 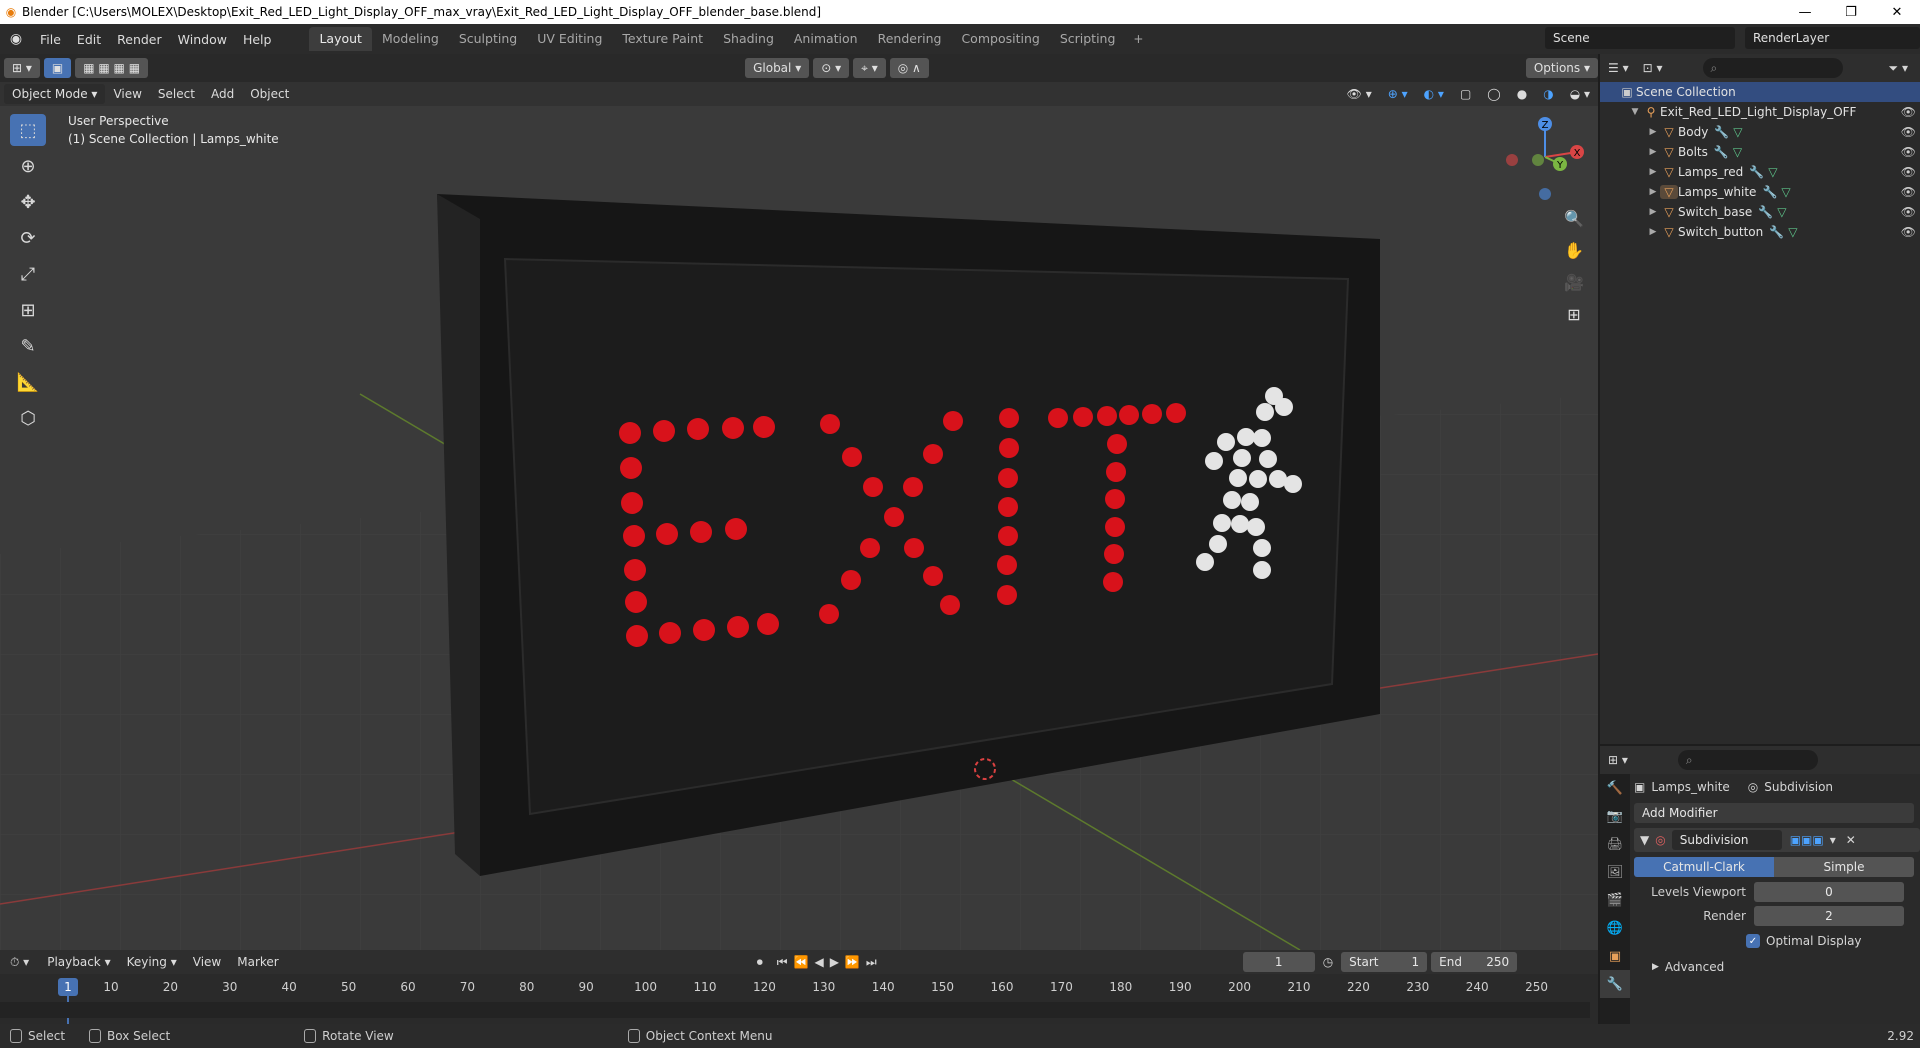 I want to click on tab-animation: Animation, so click(x=826, y=39).